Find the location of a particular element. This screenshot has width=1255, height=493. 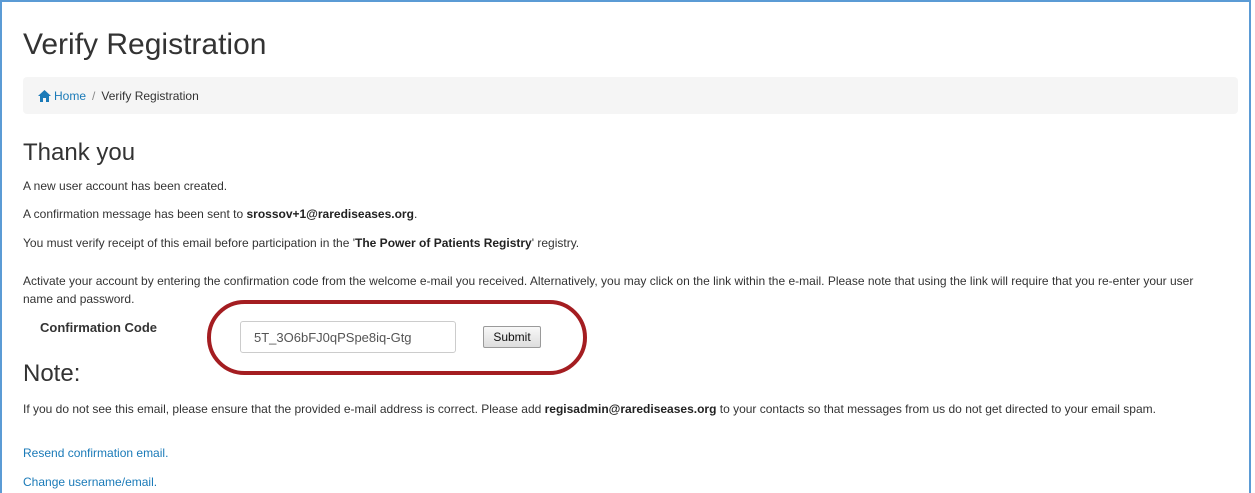

admin-email: regisadmin@rarediseases.org is located at coordinates (630, 409).